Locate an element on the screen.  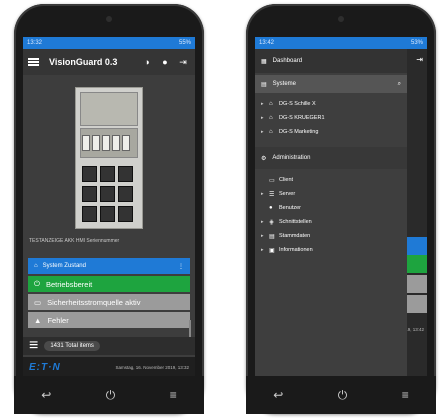
cabinet-label: TESTANZEIGE AKK HMI Seriennummer is located at coordinates (74, 241).